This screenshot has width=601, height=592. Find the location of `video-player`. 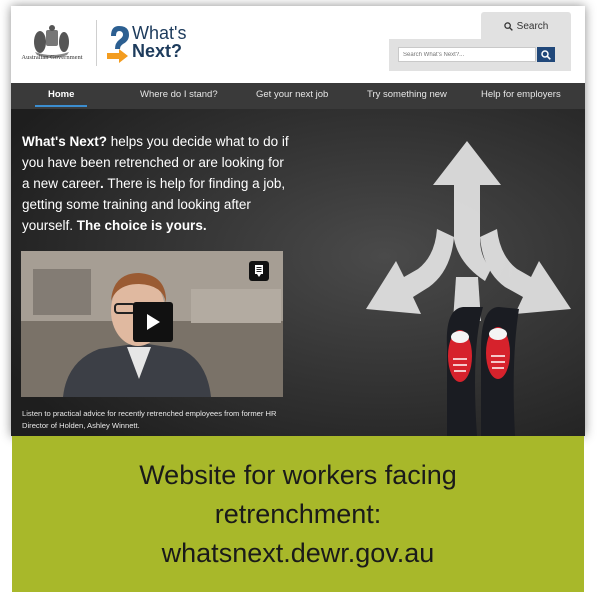

video-player is located at coordinates (152, 324).